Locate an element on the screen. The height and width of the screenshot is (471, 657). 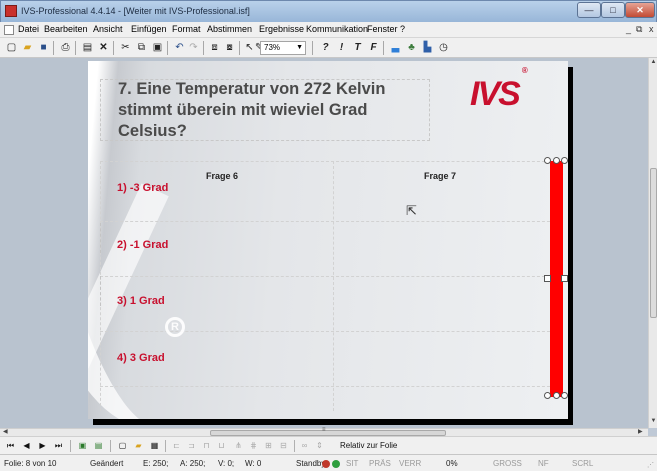
scroll-right-icon: ▶ is located at coordinates (640, 431).